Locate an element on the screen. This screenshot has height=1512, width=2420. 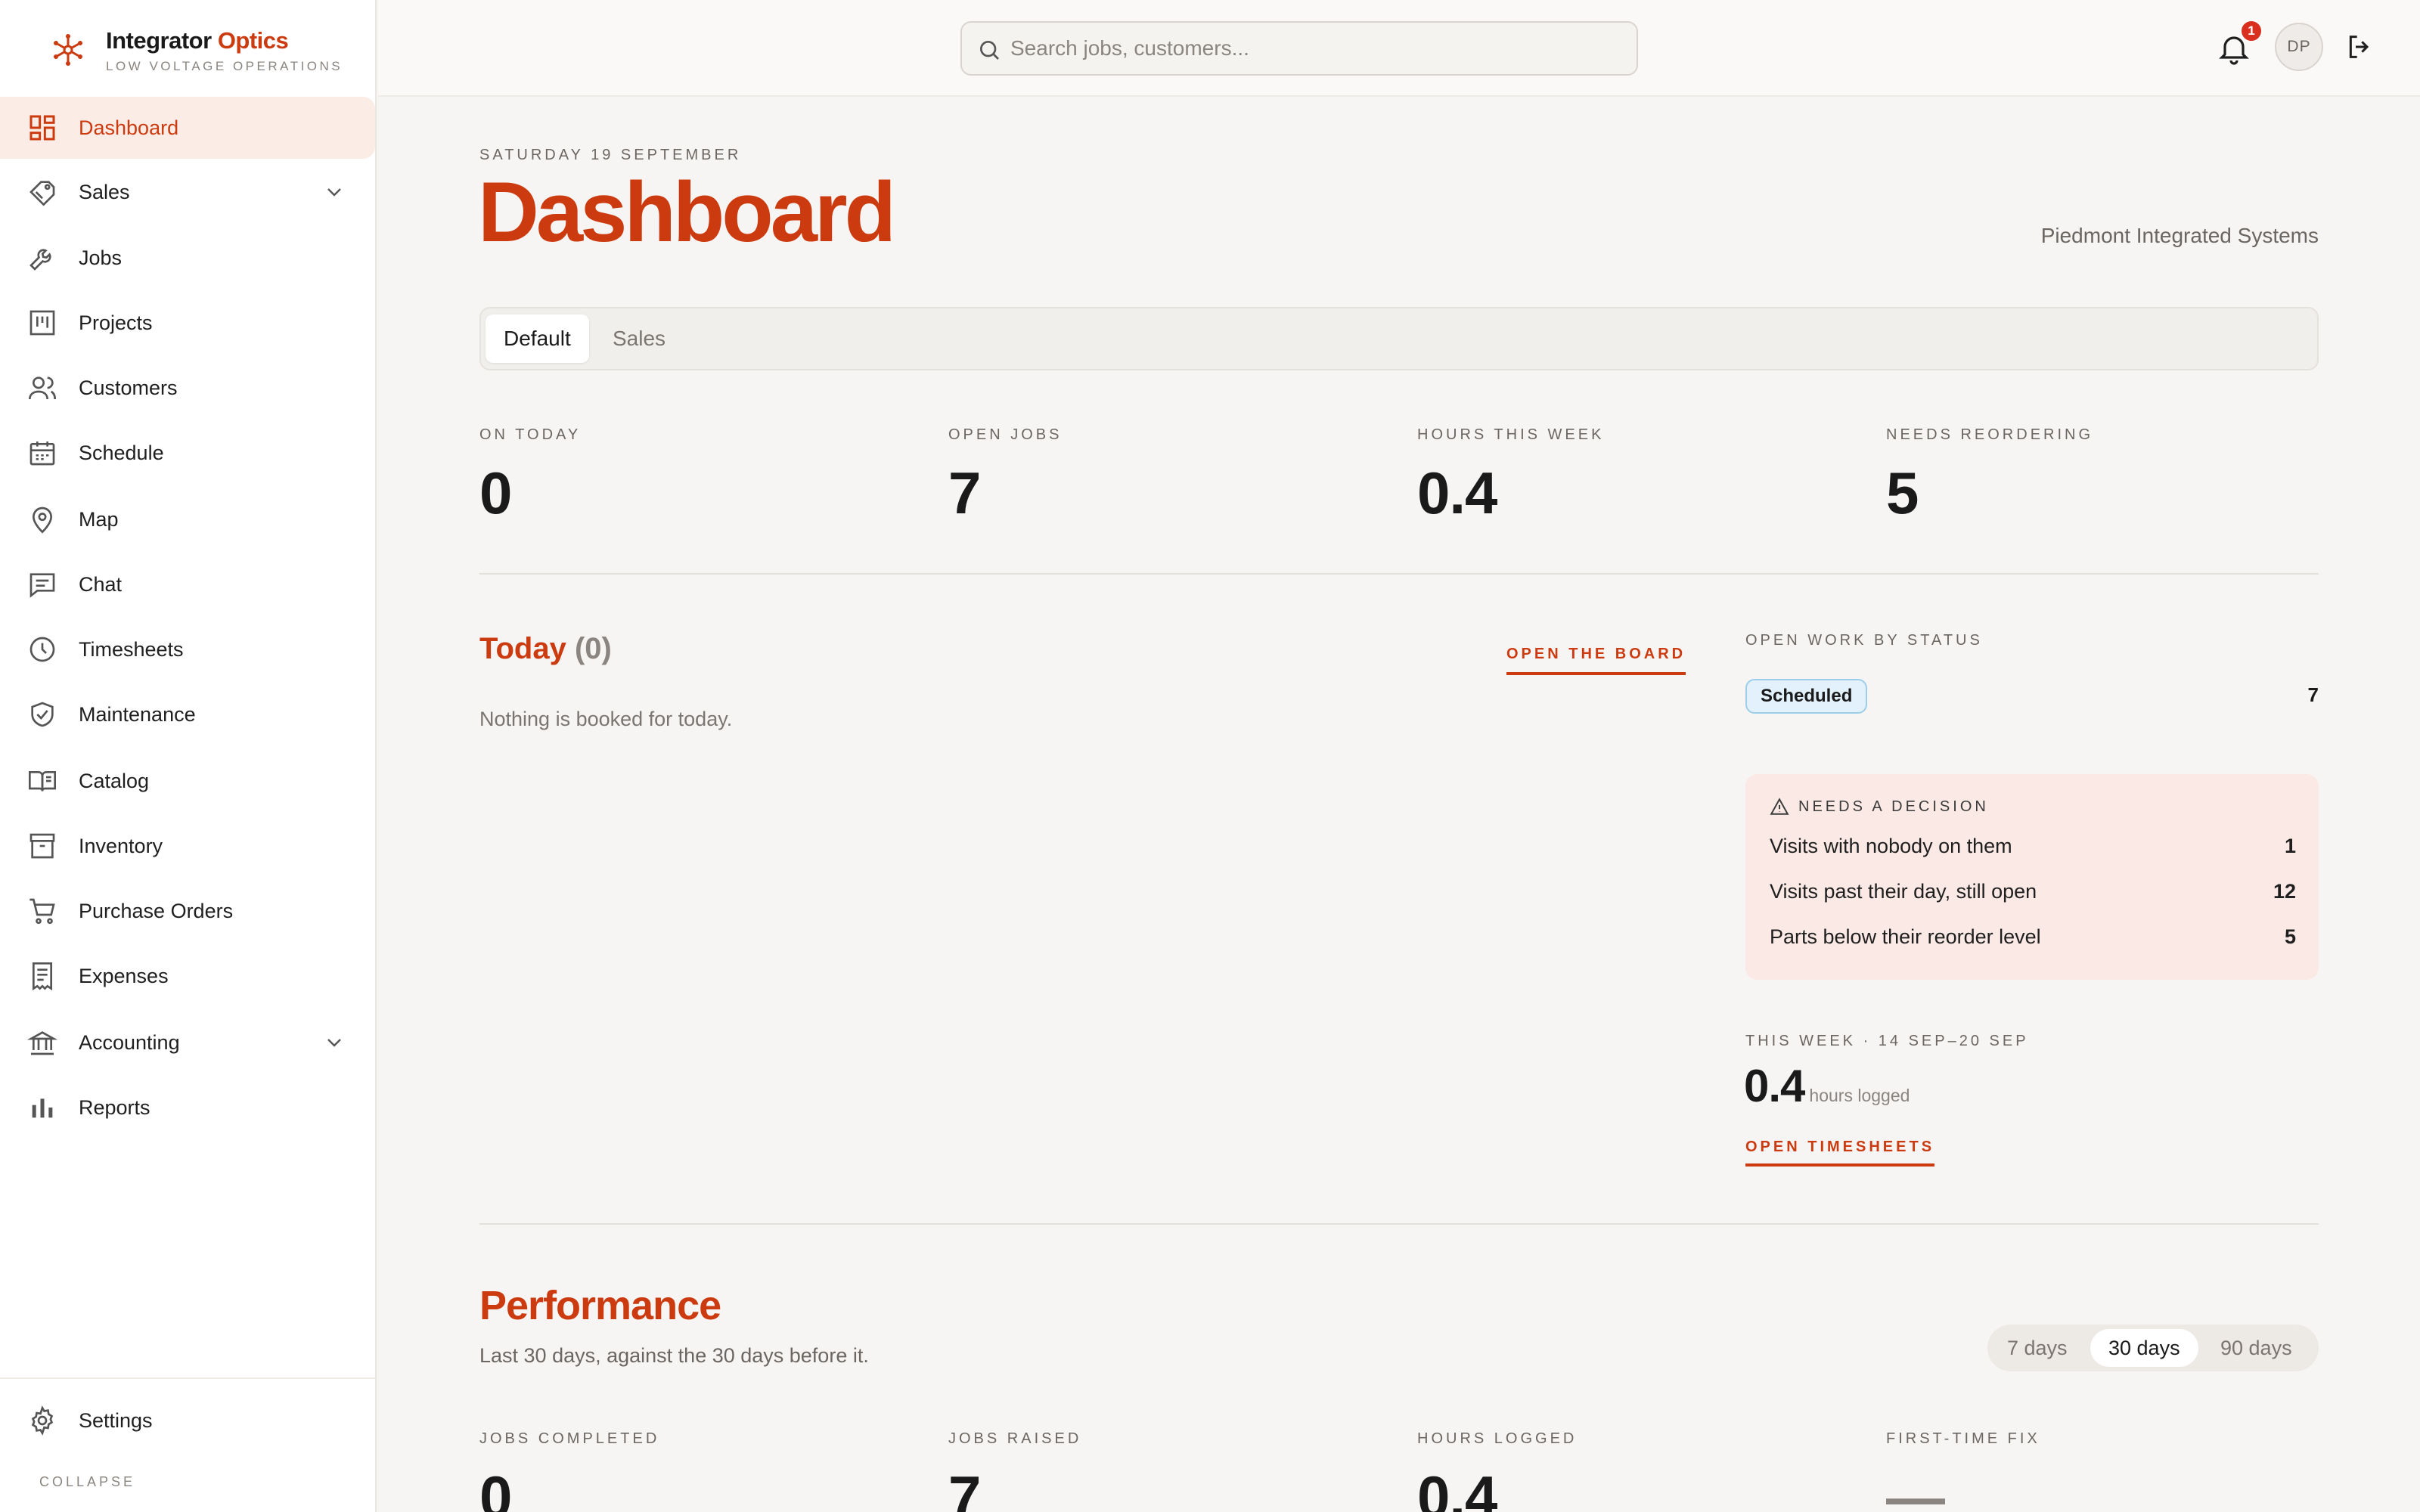
perf-stat-jobs-completed: JOBS COMPLETED 0 is located at coordinates (706, 1471).